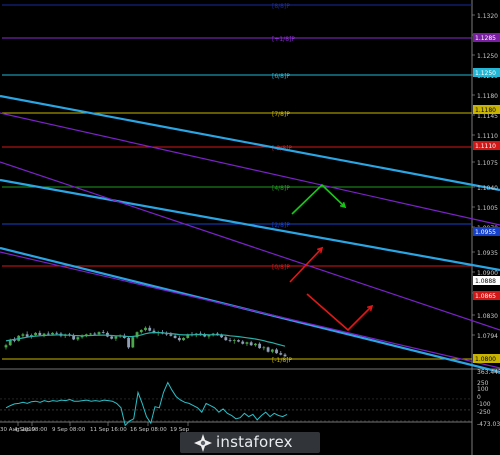  What do you see at coordinates (487, 163) in the screenshot?
I see `price-tick-label: 1.1075` at bounding box center [487, 163].